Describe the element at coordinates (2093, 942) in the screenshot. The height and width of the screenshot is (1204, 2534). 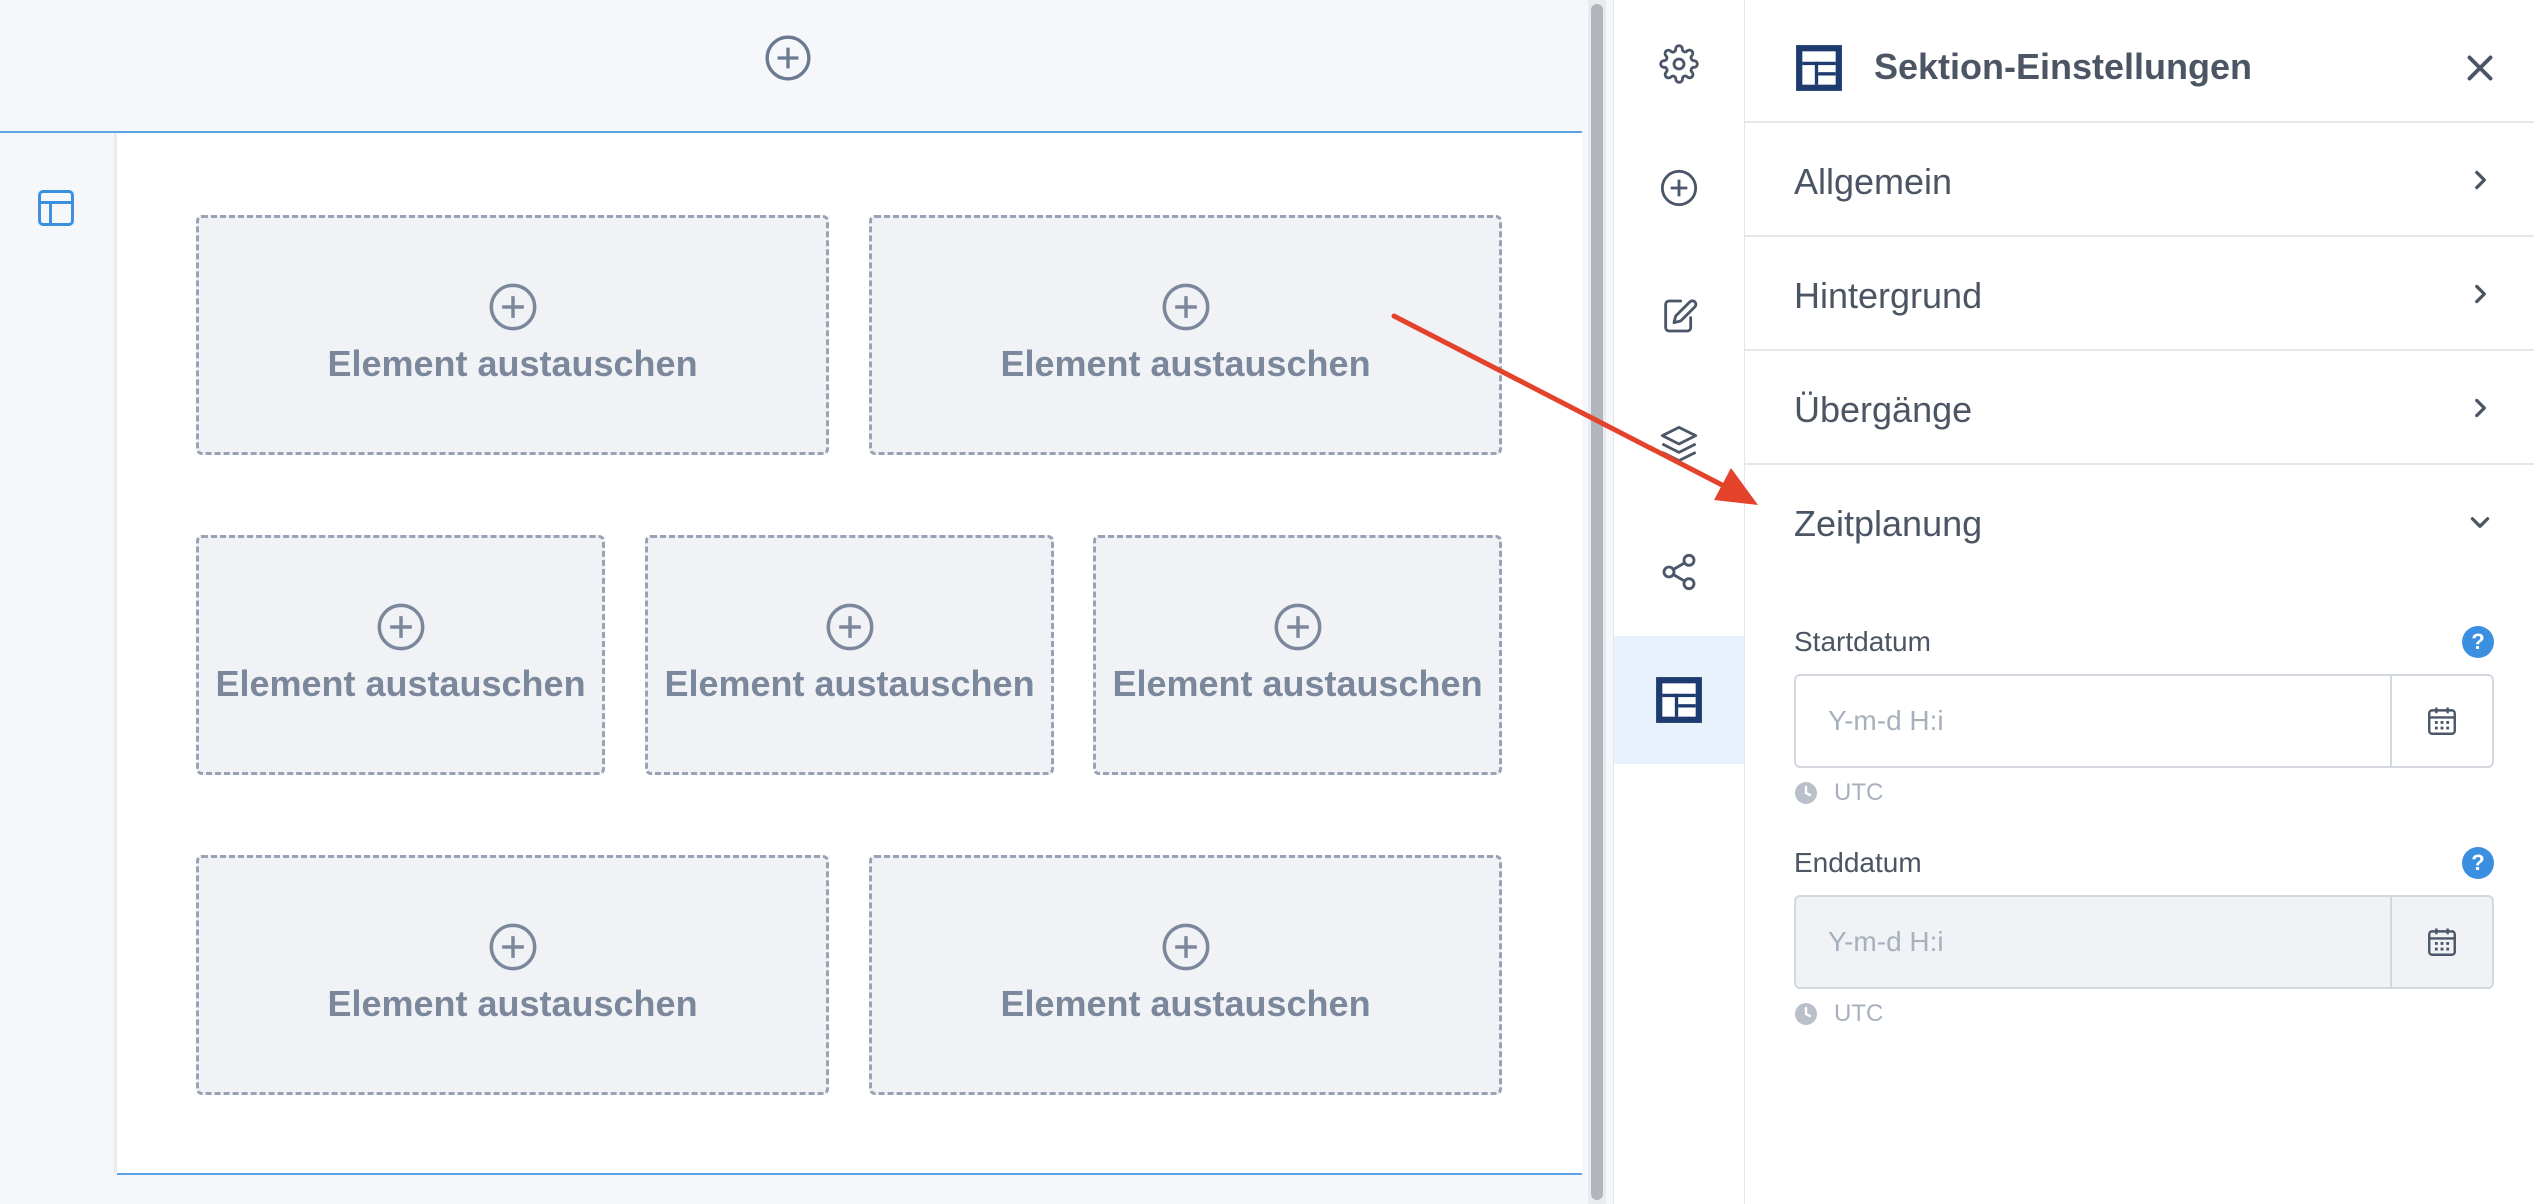
I see `end-date-input` at that location.